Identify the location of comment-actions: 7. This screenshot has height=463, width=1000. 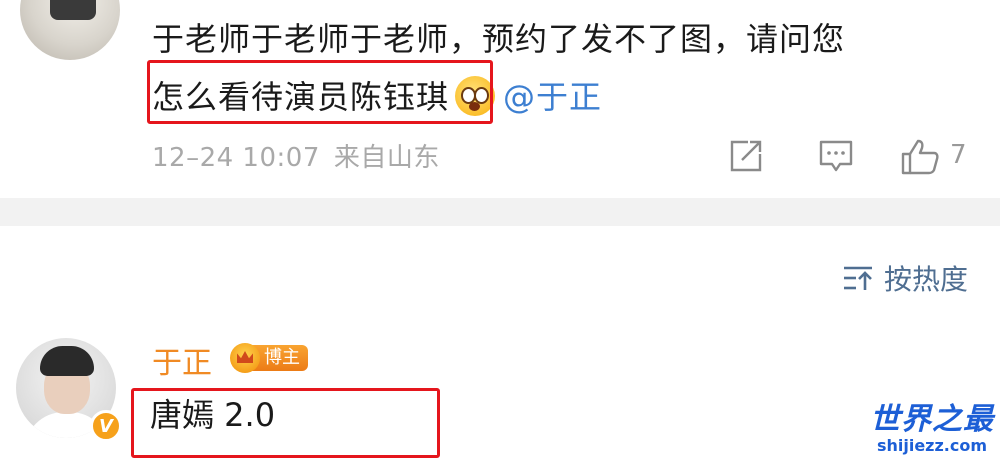
(858, 158).